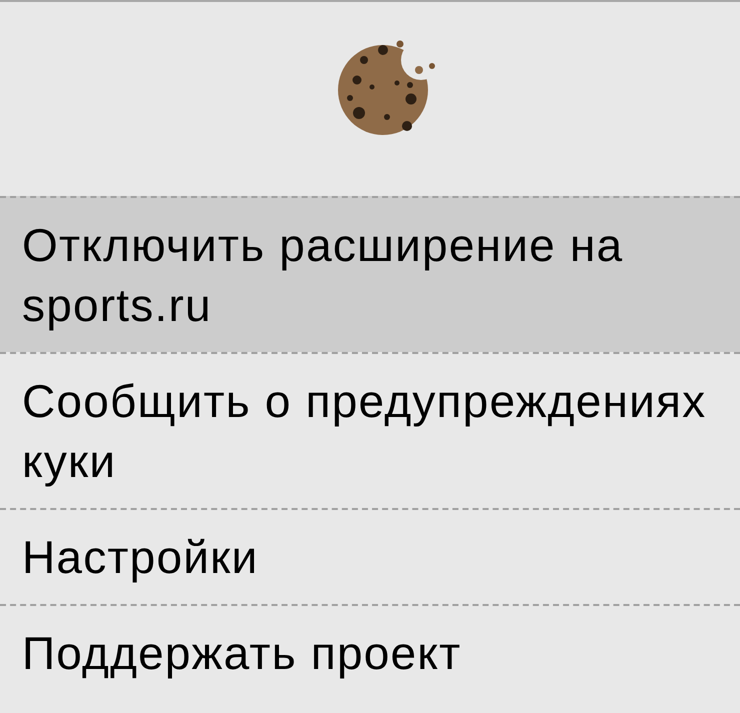  What do you see at coordinates (370, 652) in the screenshot?
I see `menu-item: Поддержать проект` at bounding box center [370, 652].